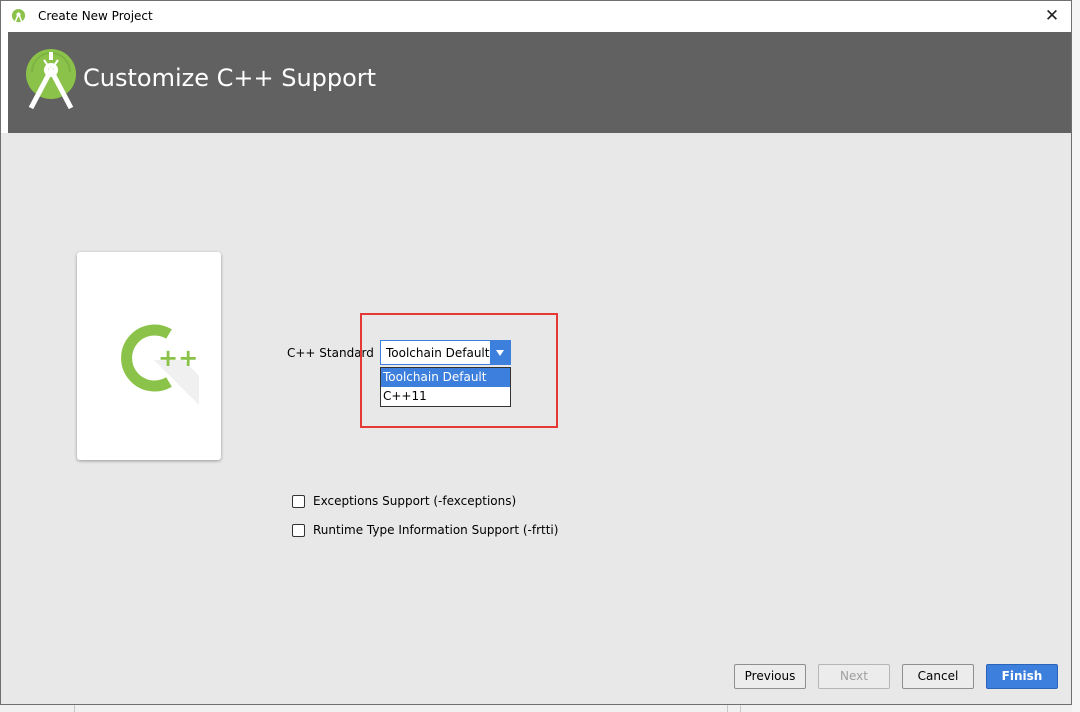  I want to click on background-ide-bottom, so click(536, 708).